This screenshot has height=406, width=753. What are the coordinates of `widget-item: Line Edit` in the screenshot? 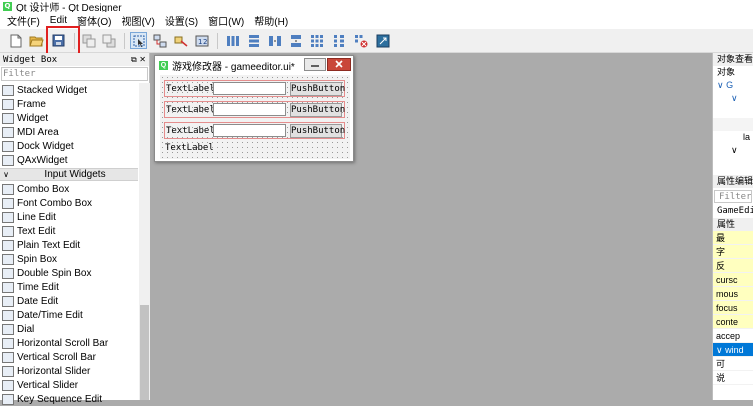 It's located at (69, 217).